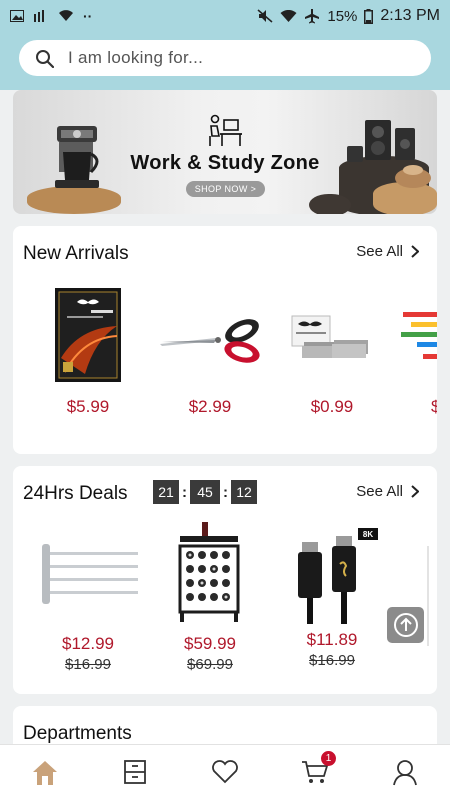 This screenshot has width=450, height=800. I want to click on speaker-system-image, so click(381, 141).